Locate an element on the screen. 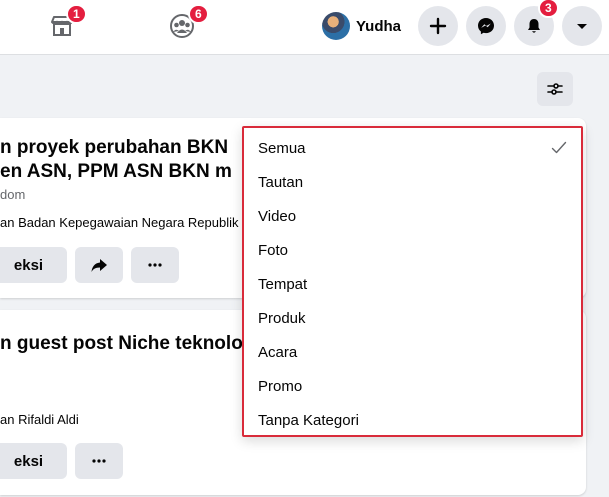 This screenshot has width=609, height=497. menu-item-acara: Acara is located at coordinates (412, 352).